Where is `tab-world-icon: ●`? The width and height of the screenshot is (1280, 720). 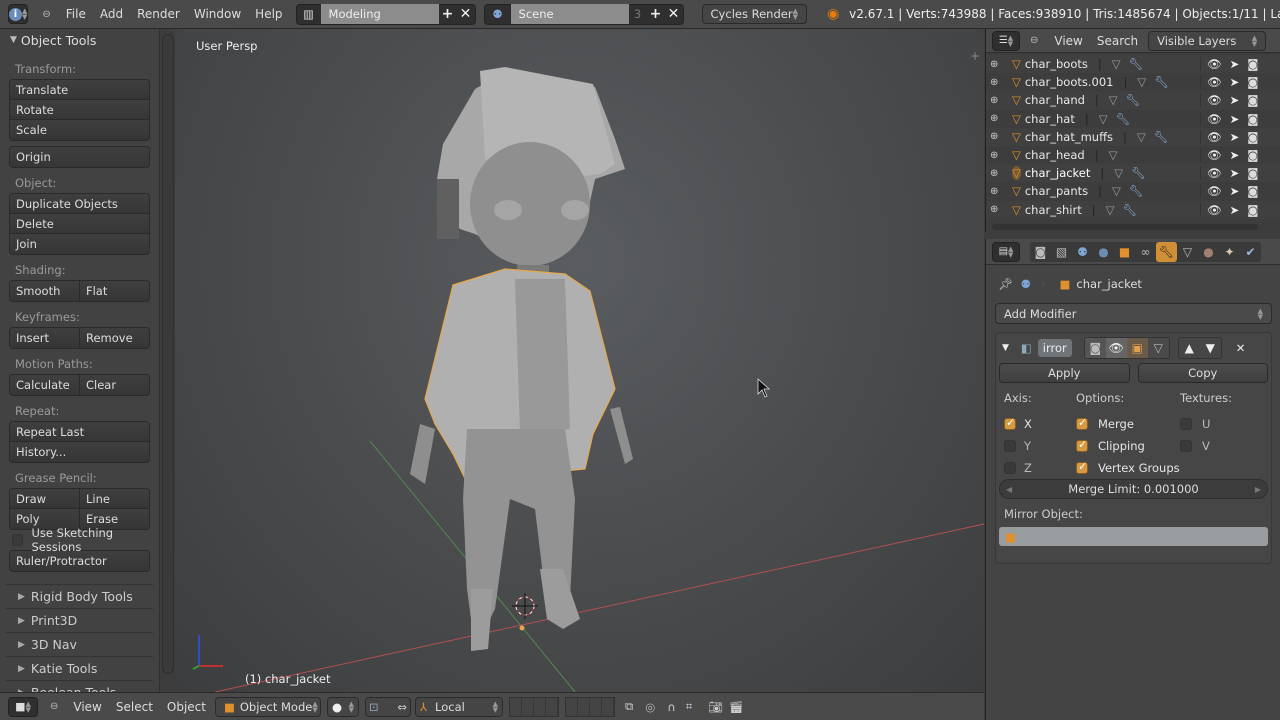 tab-world-icon: ● is located at coordinates (1103, 252).